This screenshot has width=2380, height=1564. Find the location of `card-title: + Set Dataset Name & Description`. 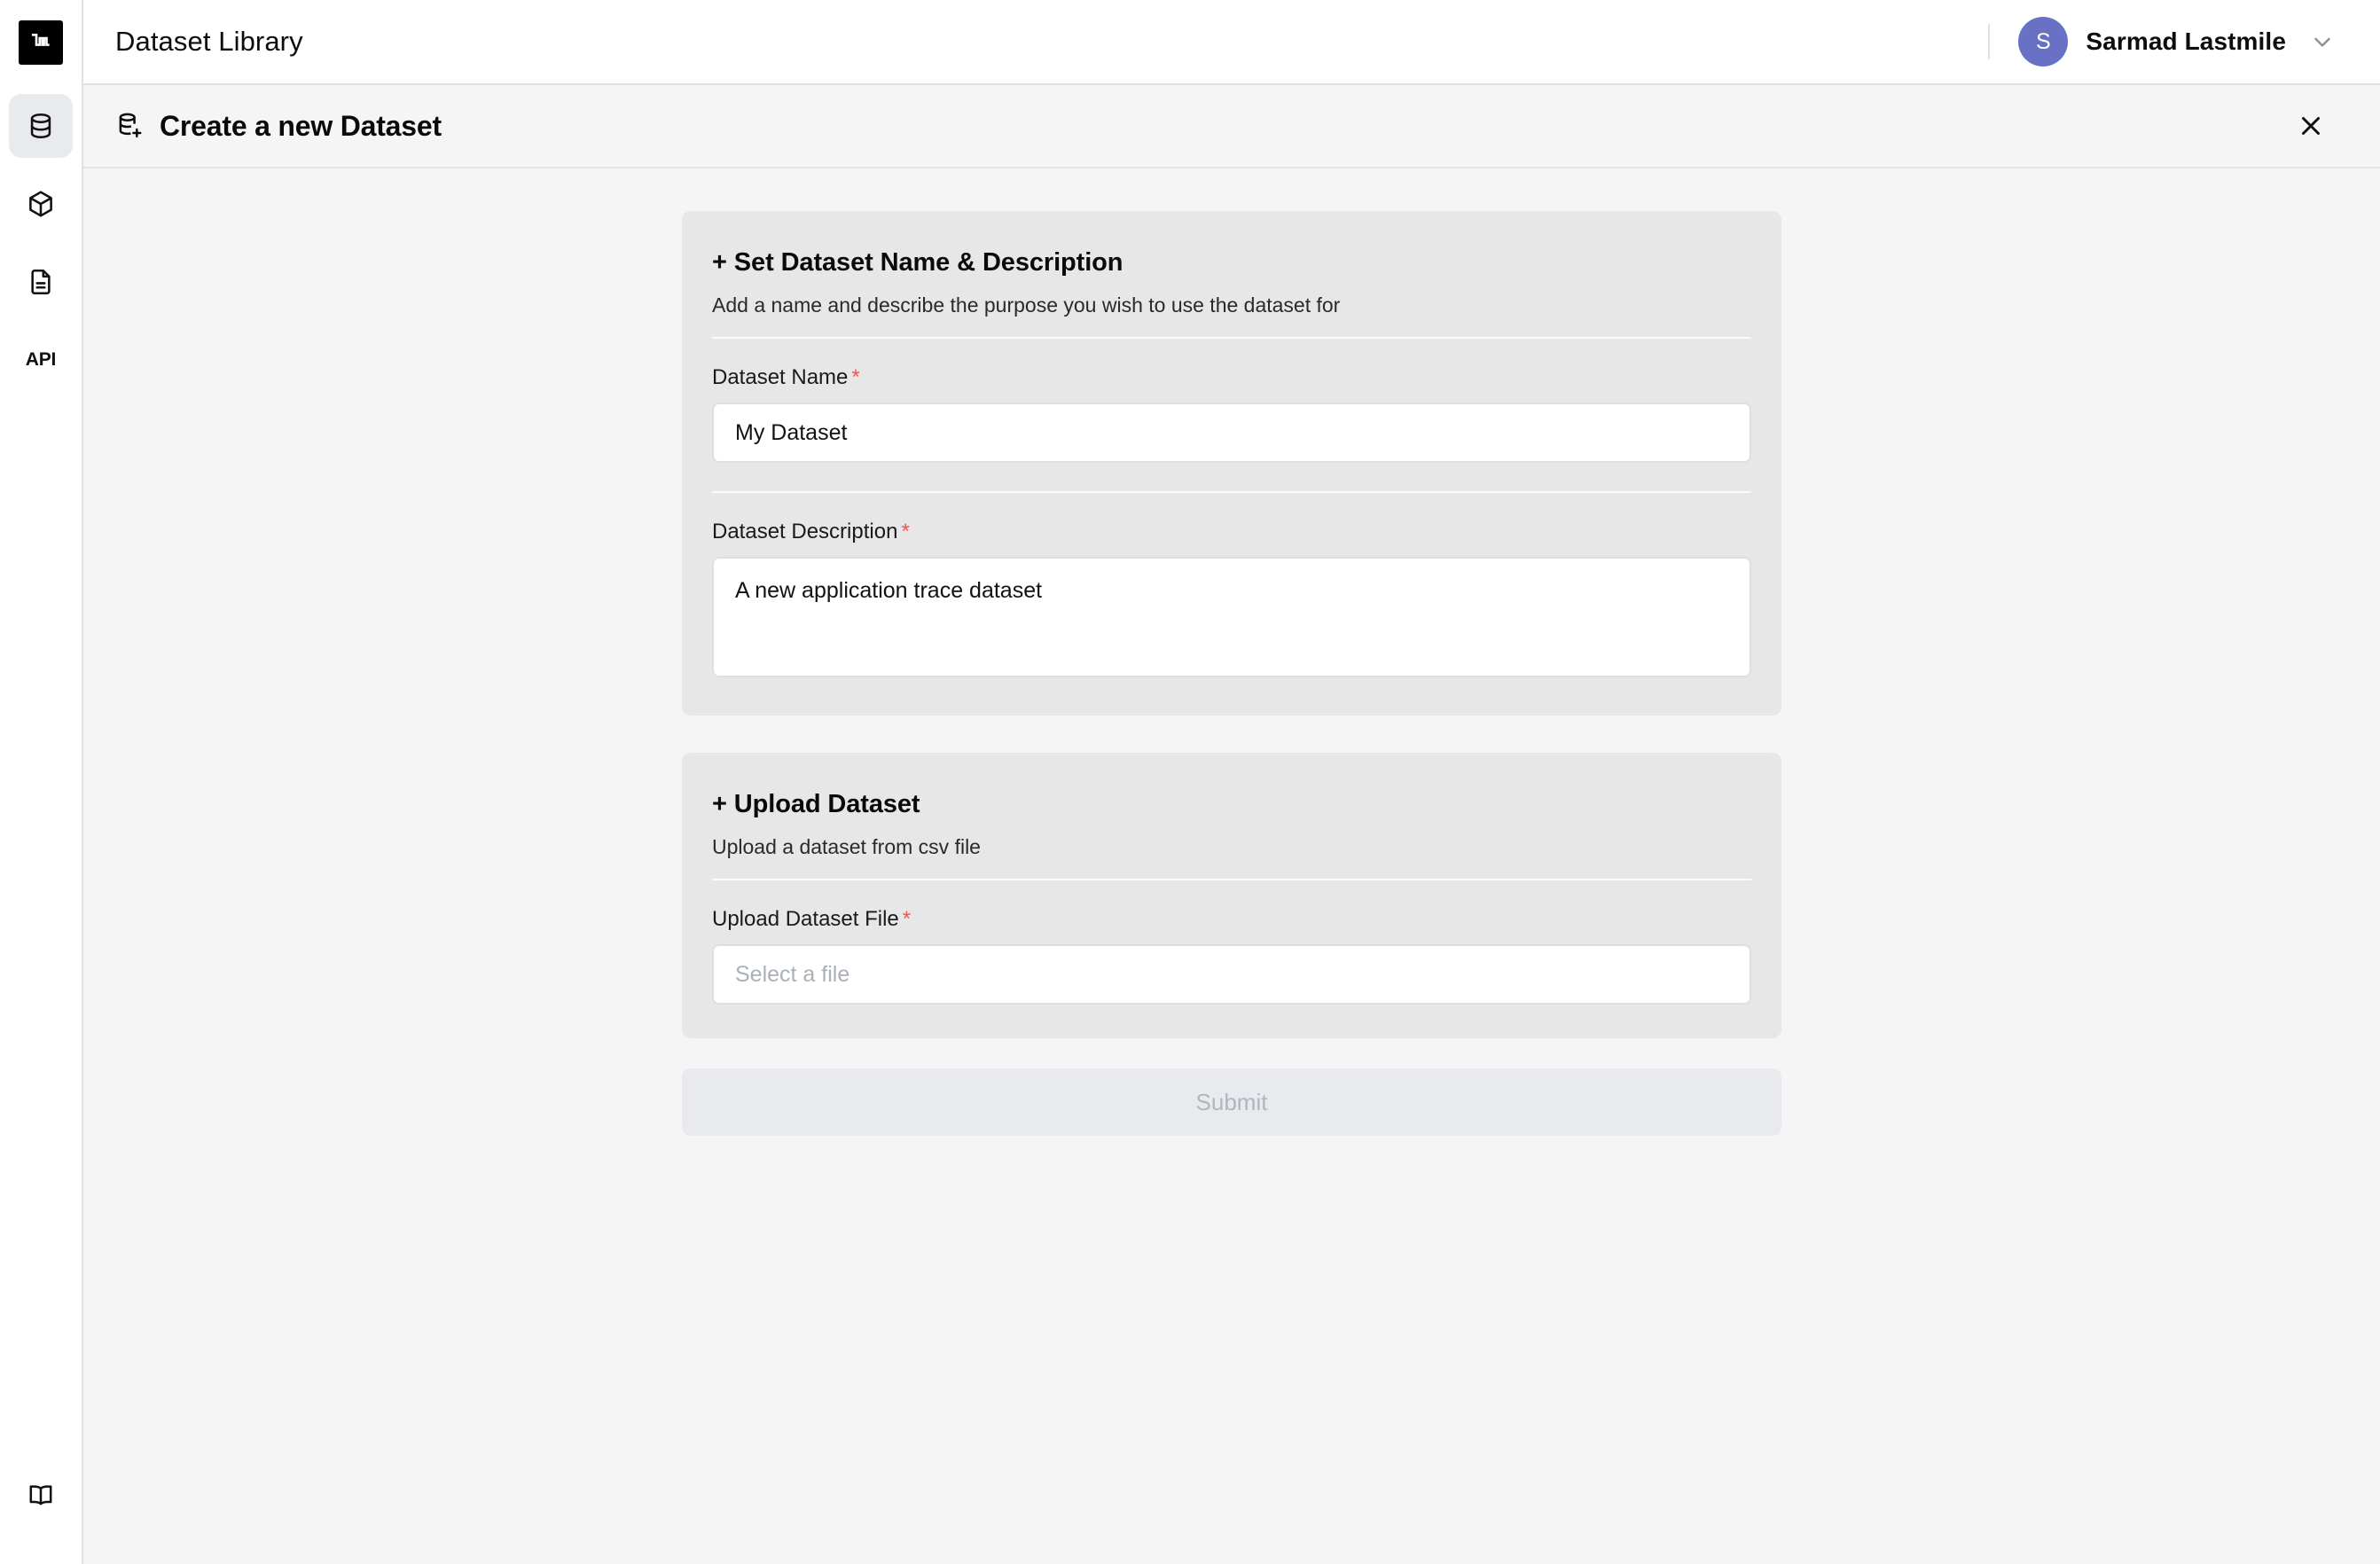

card-title: + Set Dataset Name & Description is located at coordinates (917, 262).